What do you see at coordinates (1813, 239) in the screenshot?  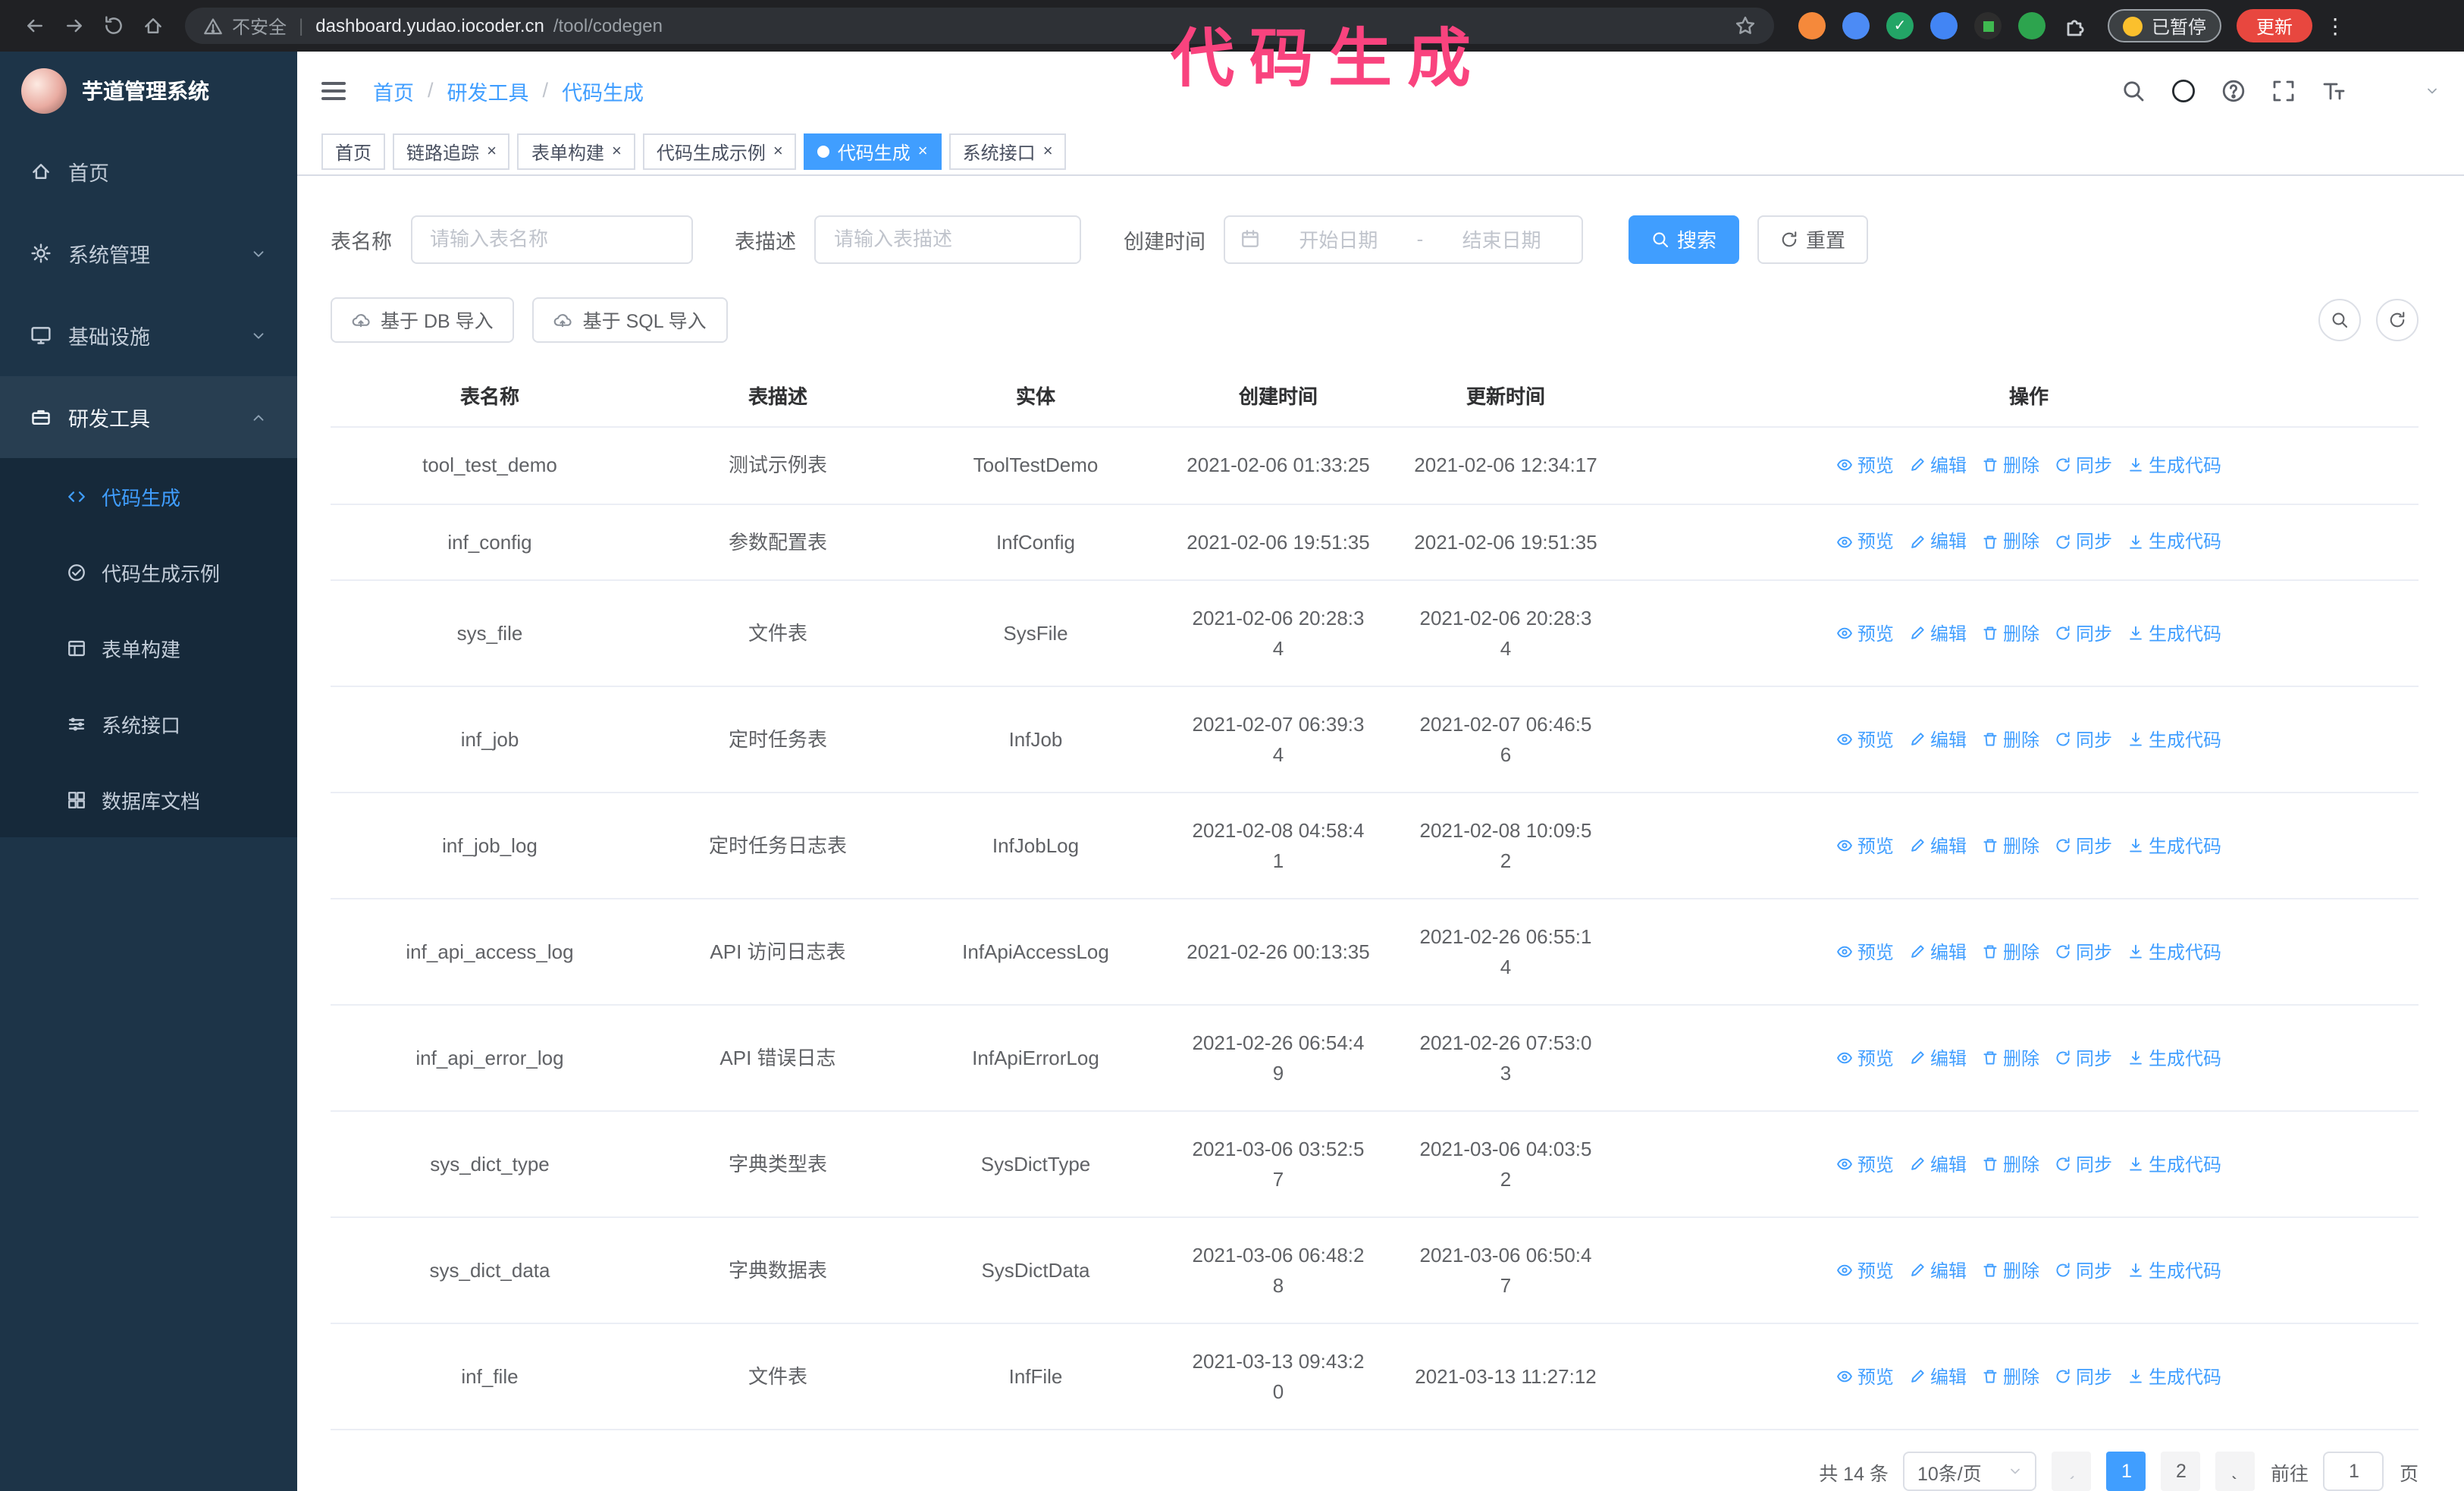 I see `reset-button: 重置` at bounding box center [1813, 239].